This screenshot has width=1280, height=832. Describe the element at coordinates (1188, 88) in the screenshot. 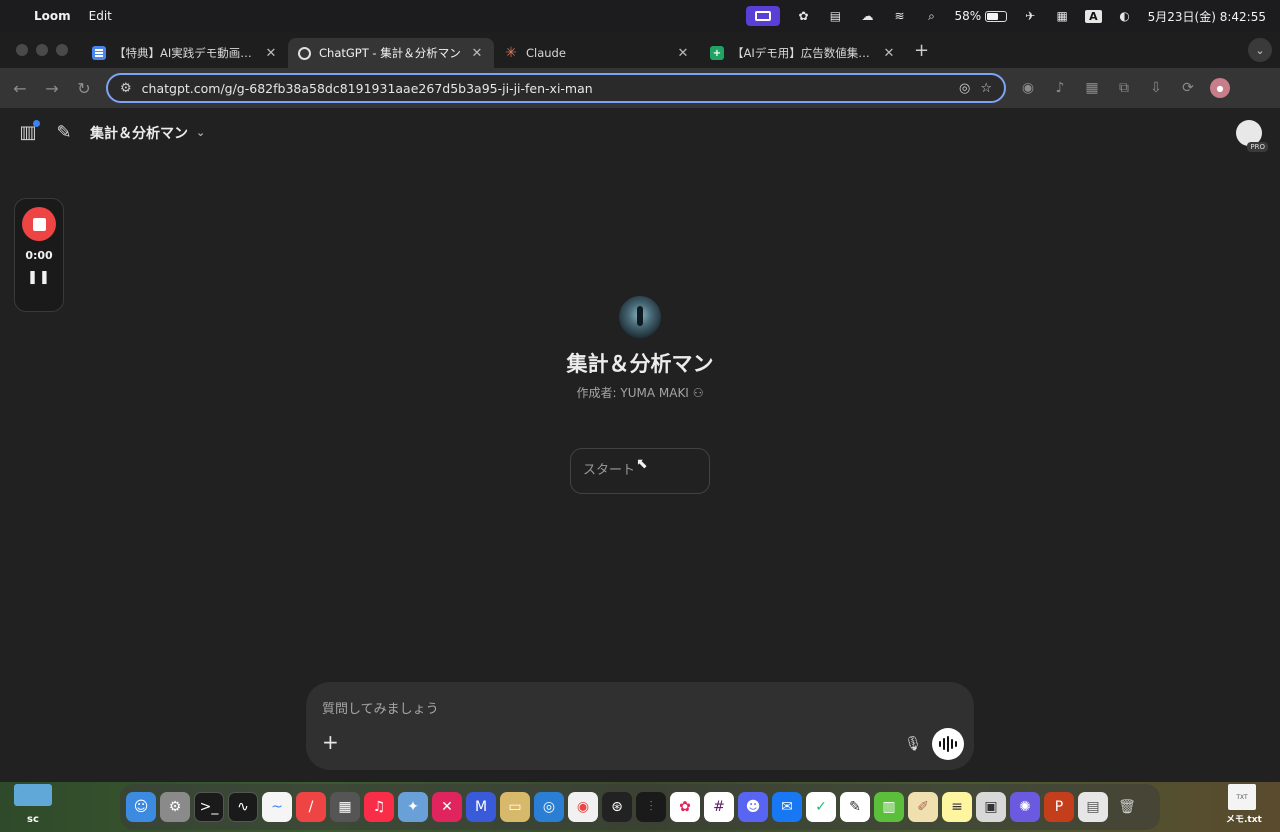

I see `sync-icon: ⟳` at that location.